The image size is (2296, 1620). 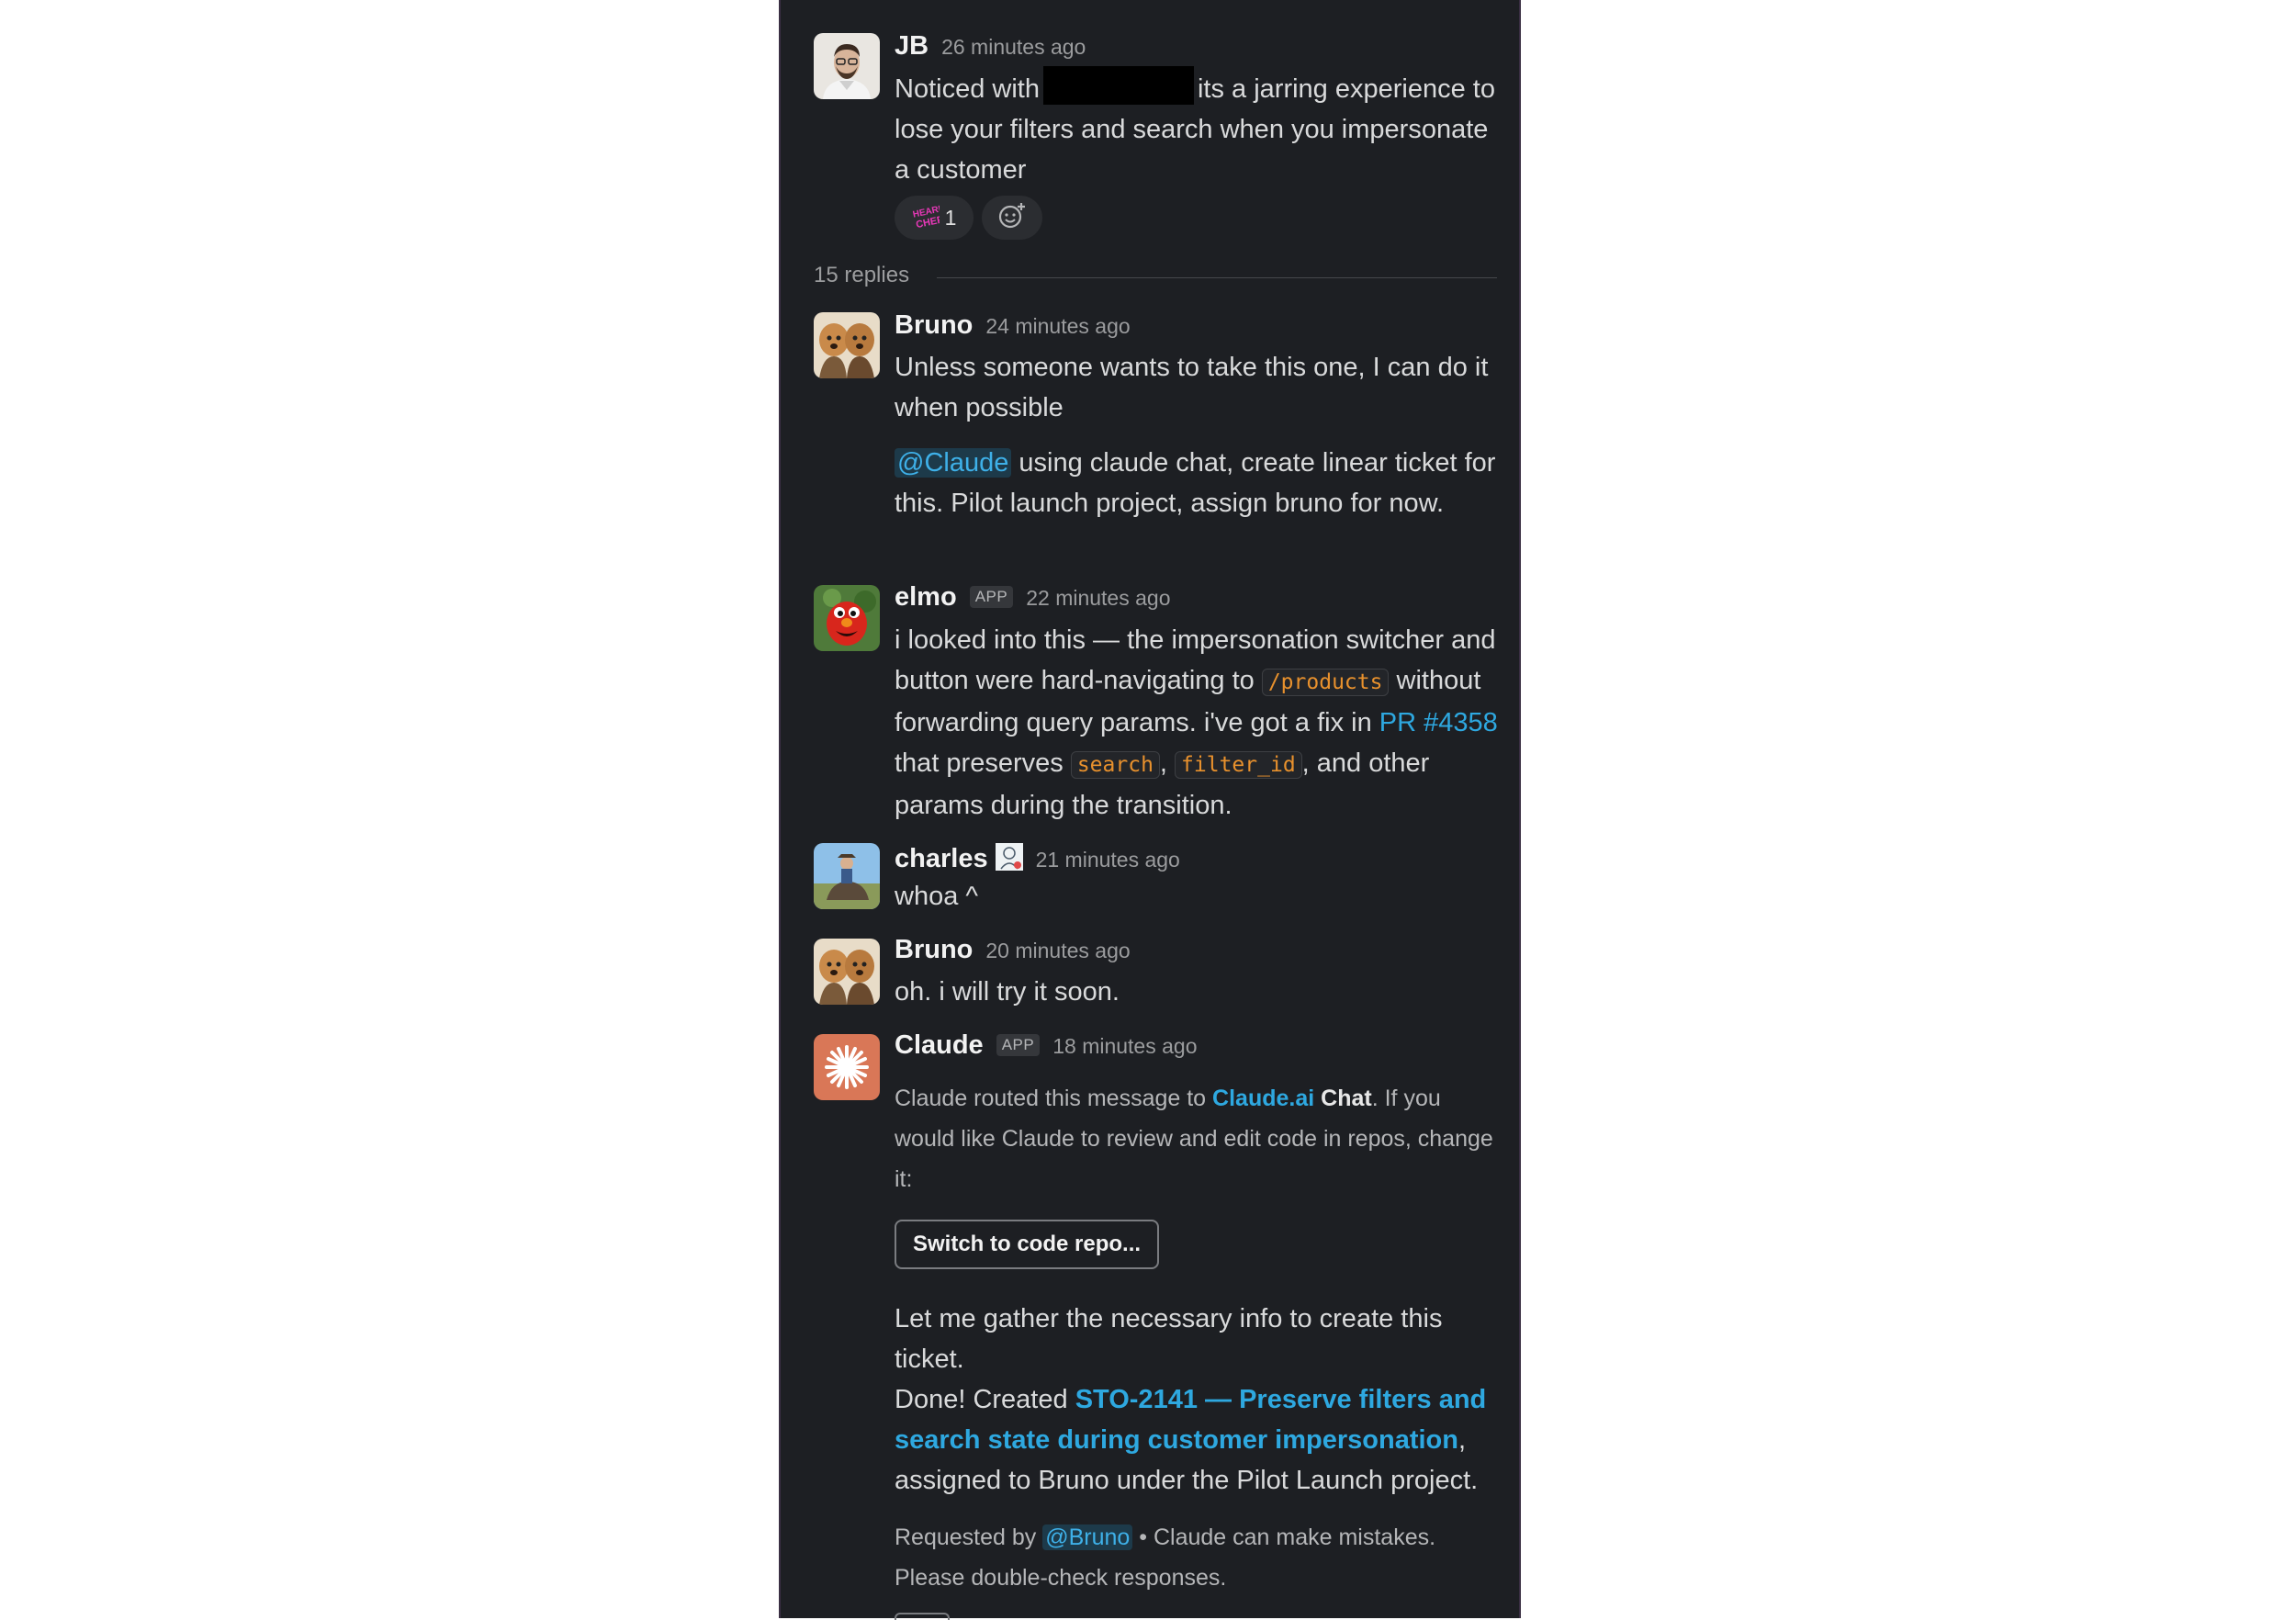 What do you see at coordinates (1057, 951) in the screenshot?
I see `timestamp: 20 minutes ago` at bounding box center [1057, 951].